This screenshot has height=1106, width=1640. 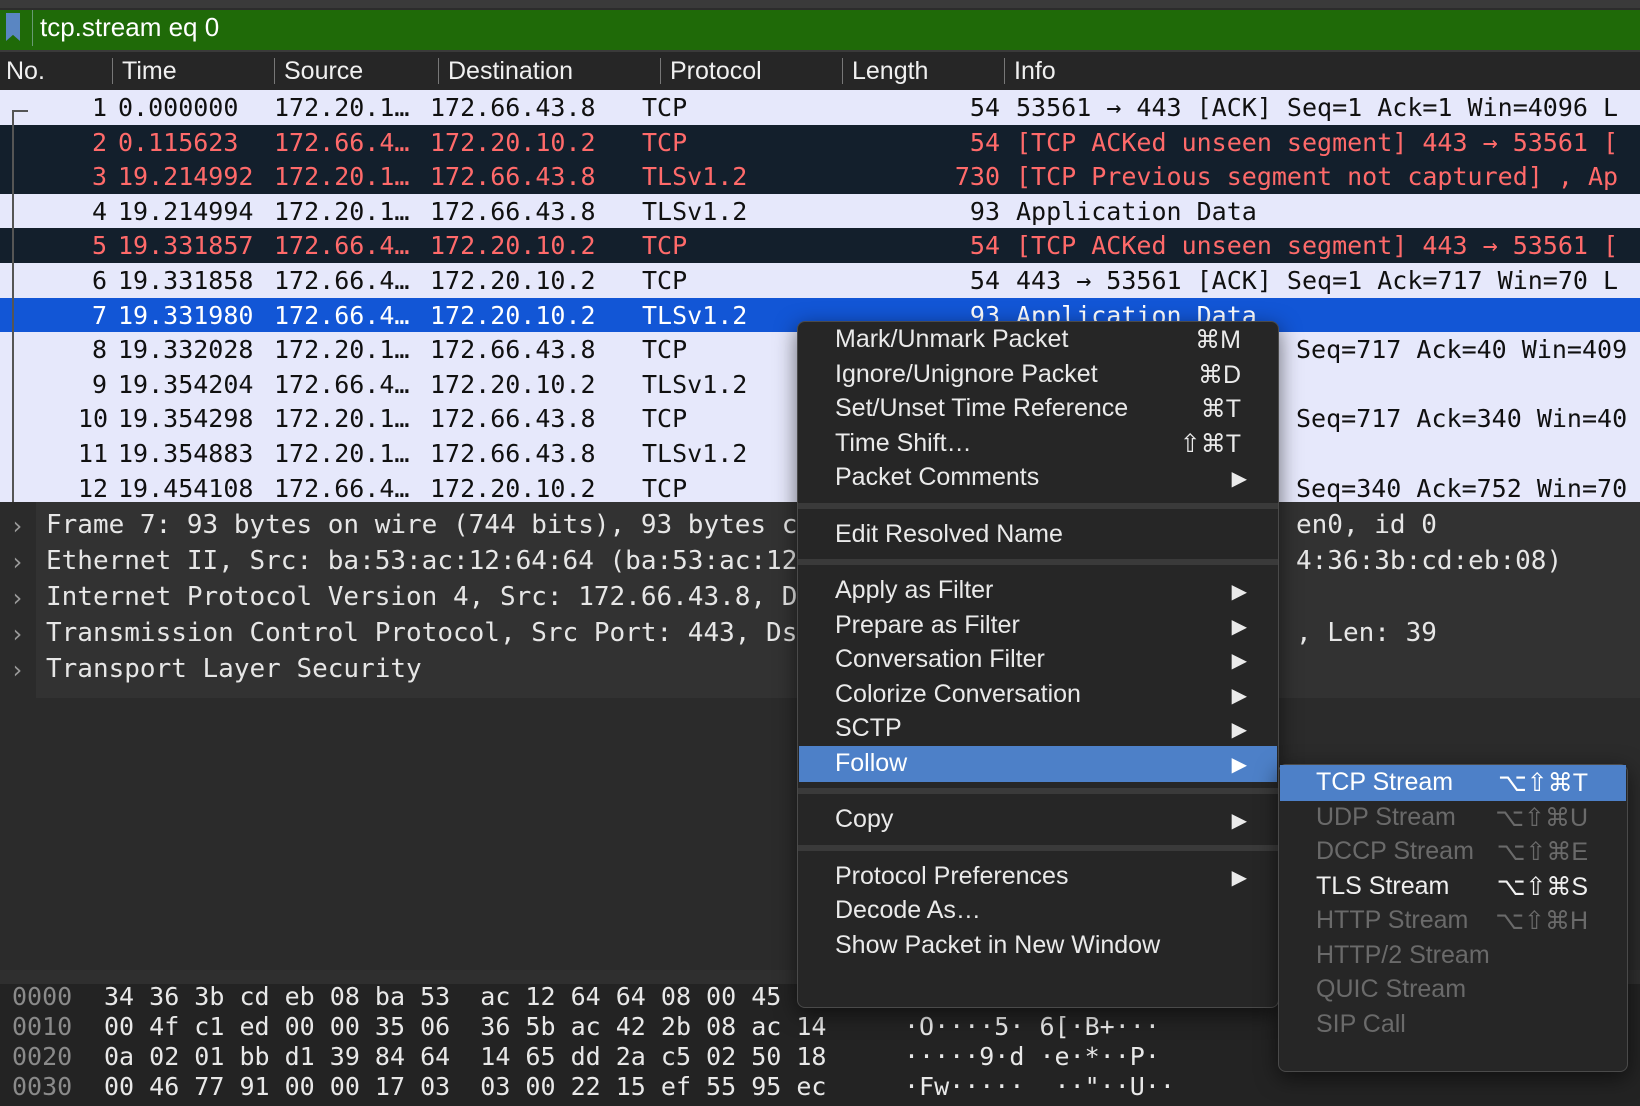 I want to click on column-header-source: Source, so click(x=323, y=71).